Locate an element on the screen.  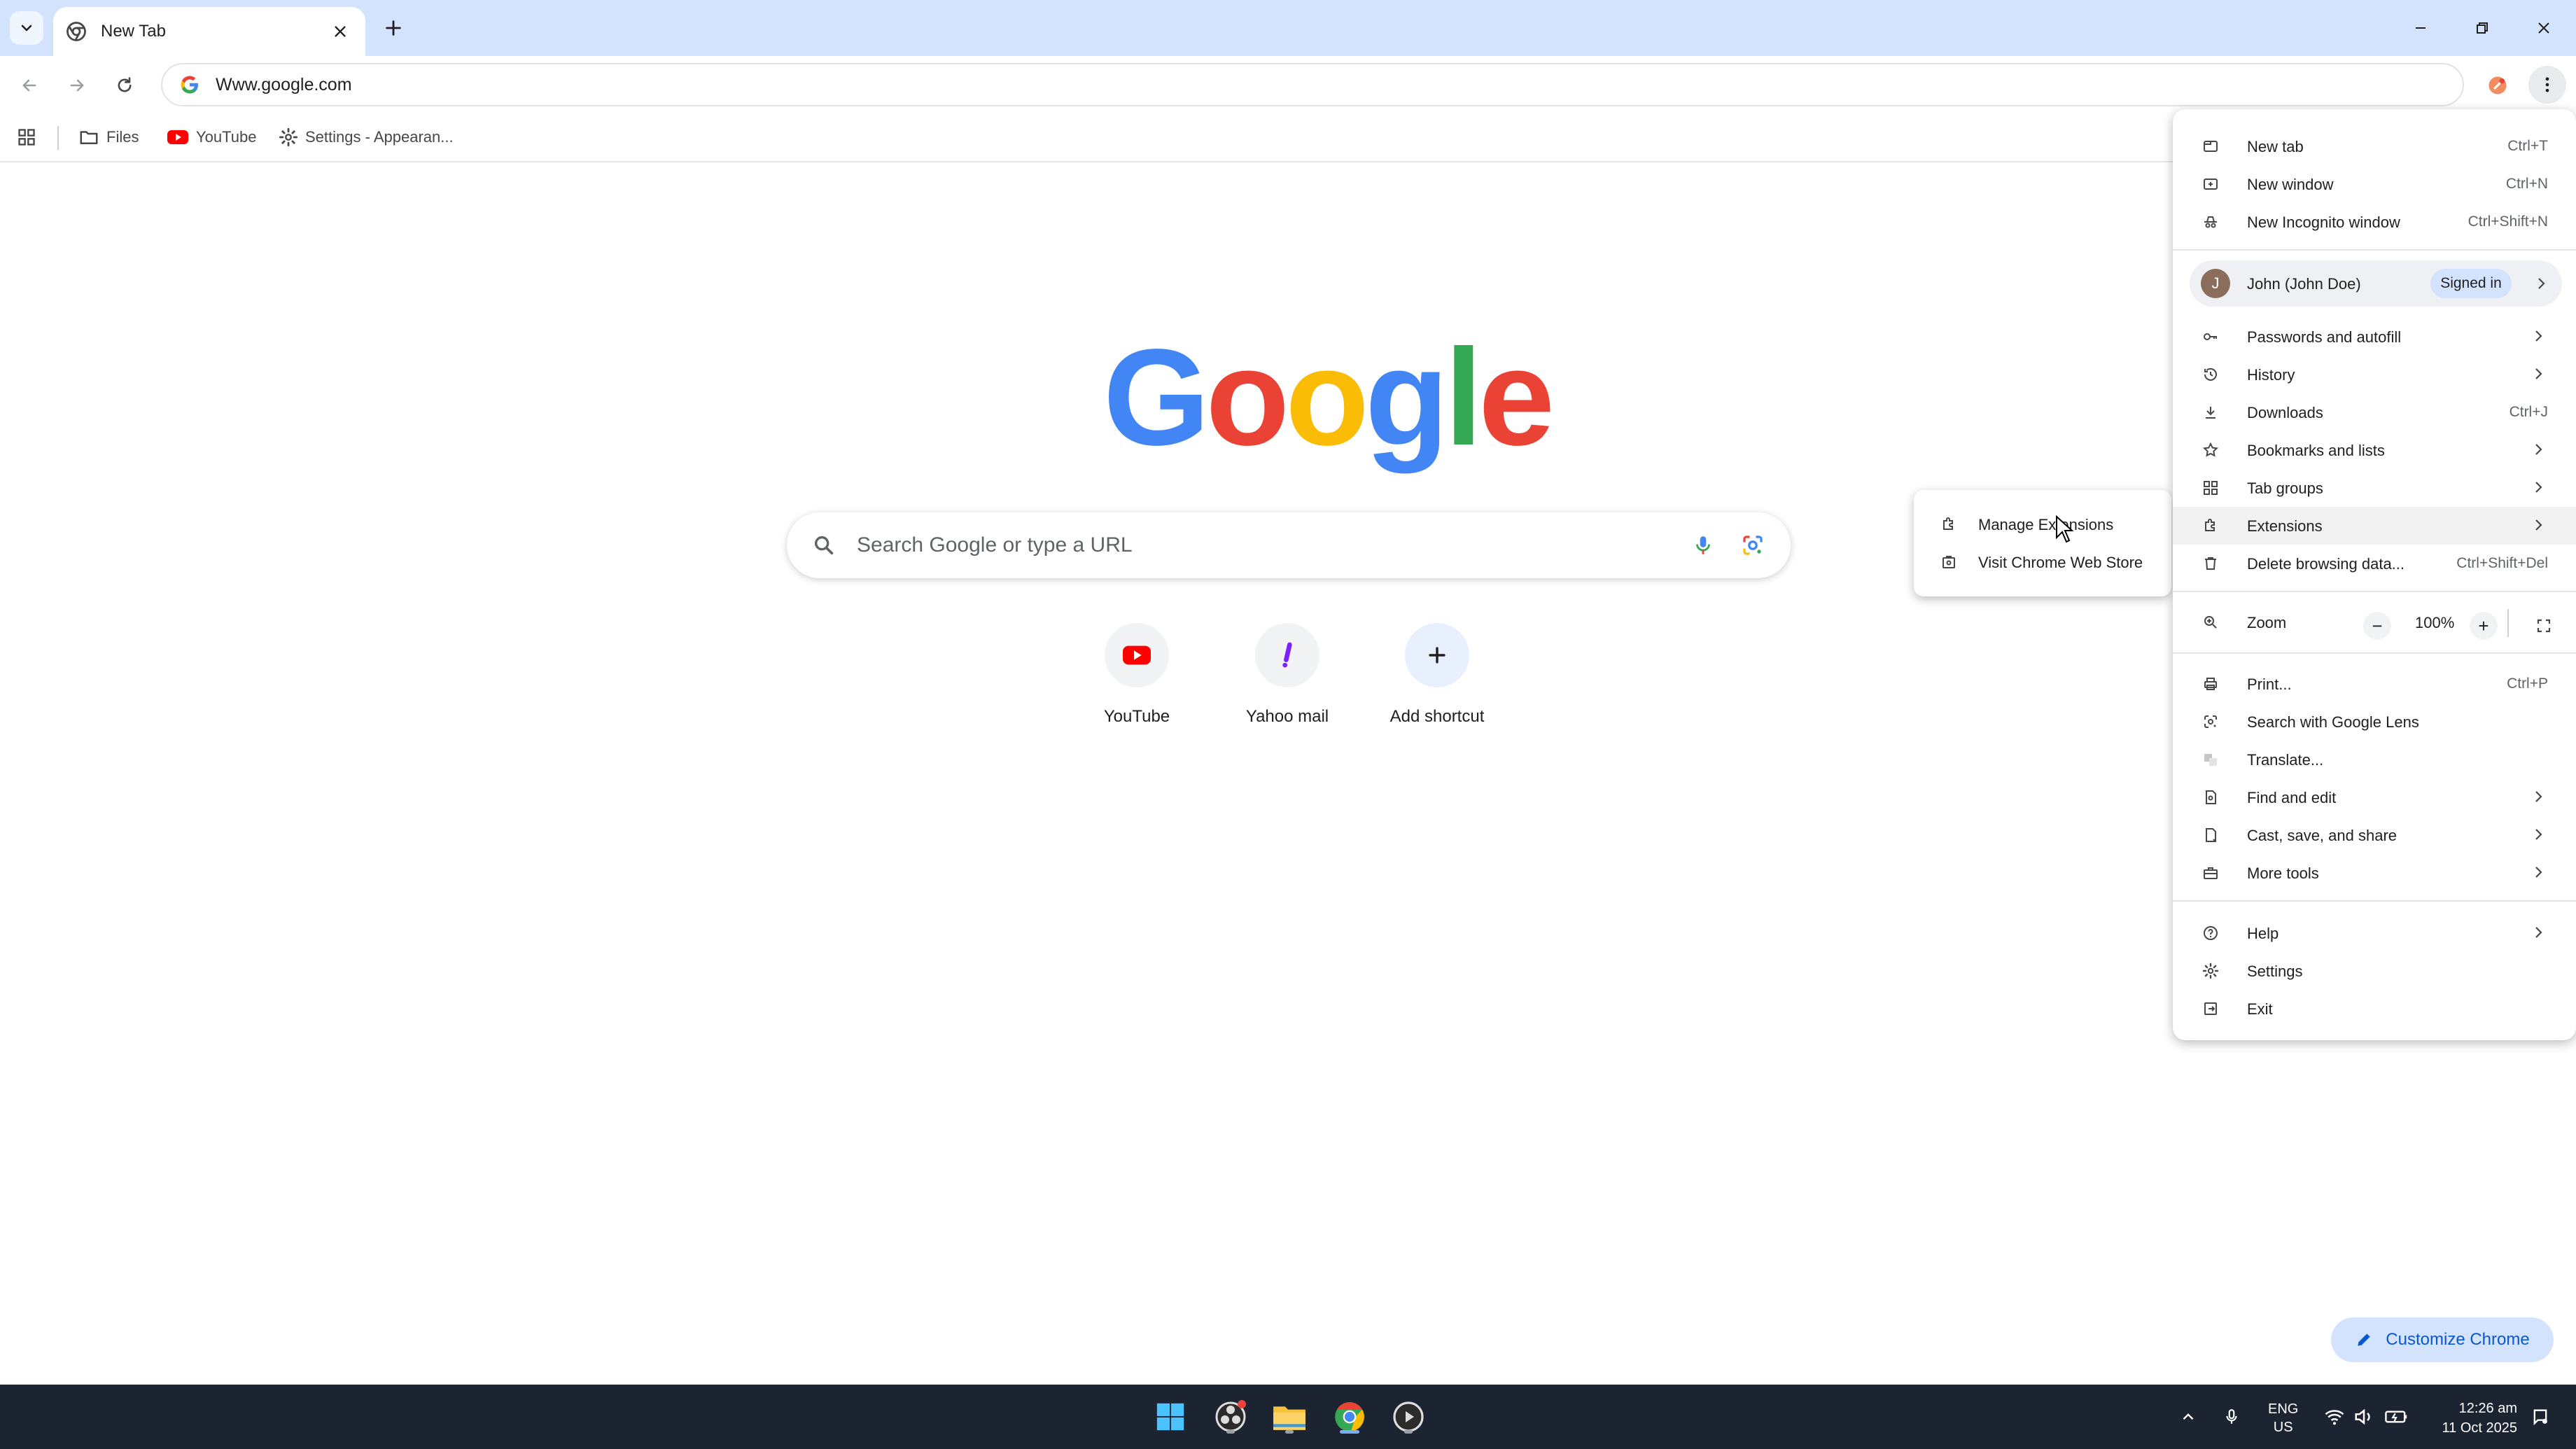
obs-icon is located at coordinates (1230, 1416).